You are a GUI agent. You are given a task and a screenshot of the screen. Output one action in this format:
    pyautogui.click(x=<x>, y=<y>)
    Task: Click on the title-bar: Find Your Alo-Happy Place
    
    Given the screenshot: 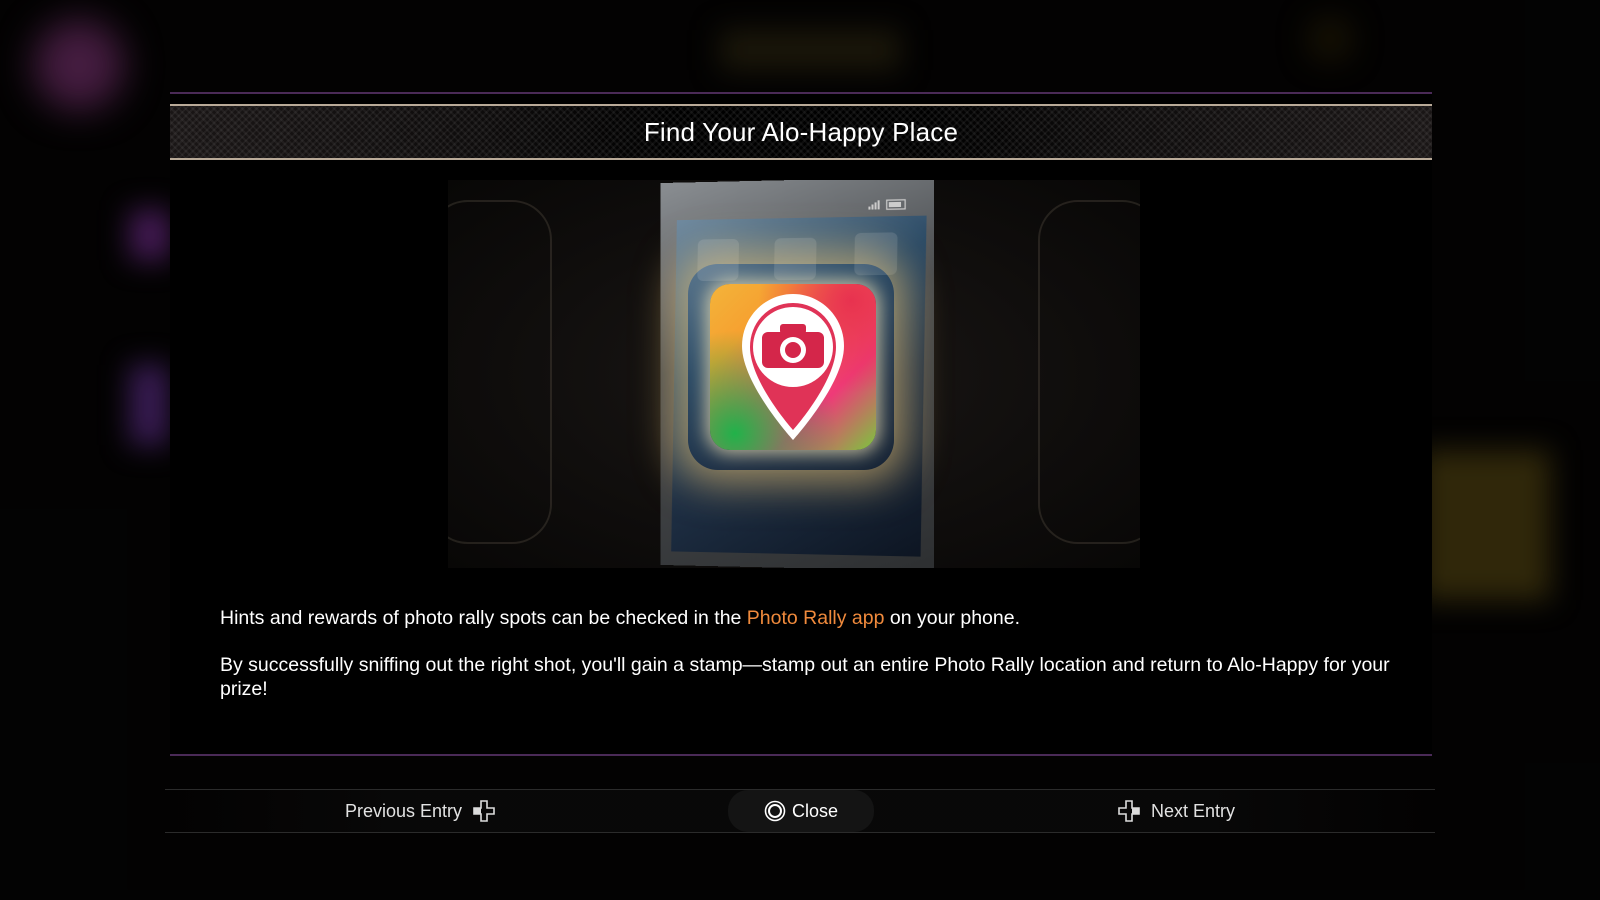 What is the action you would take?
    pyautogui.click(x=801, y=132)
    